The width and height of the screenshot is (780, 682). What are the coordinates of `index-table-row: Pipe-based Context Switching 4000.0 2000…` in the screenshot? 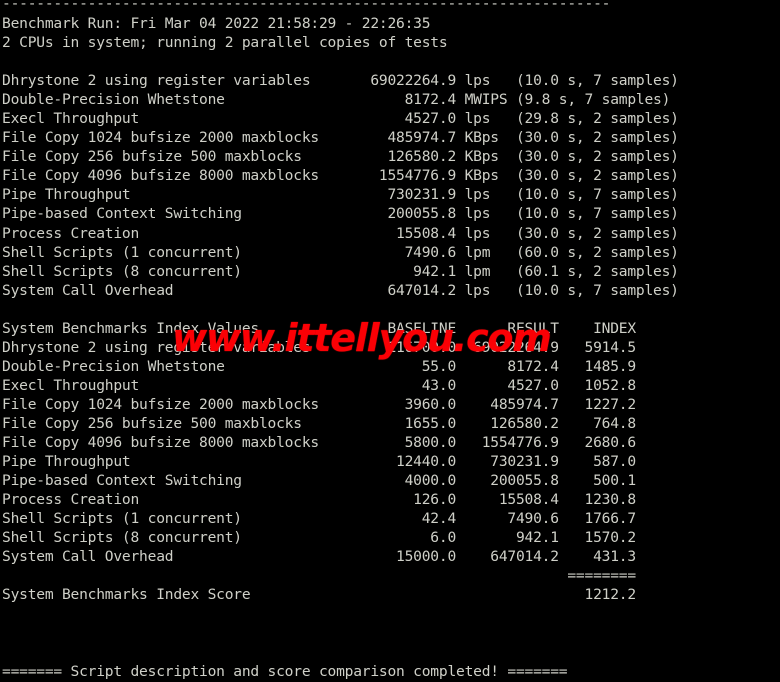 It's located at (319, 481).